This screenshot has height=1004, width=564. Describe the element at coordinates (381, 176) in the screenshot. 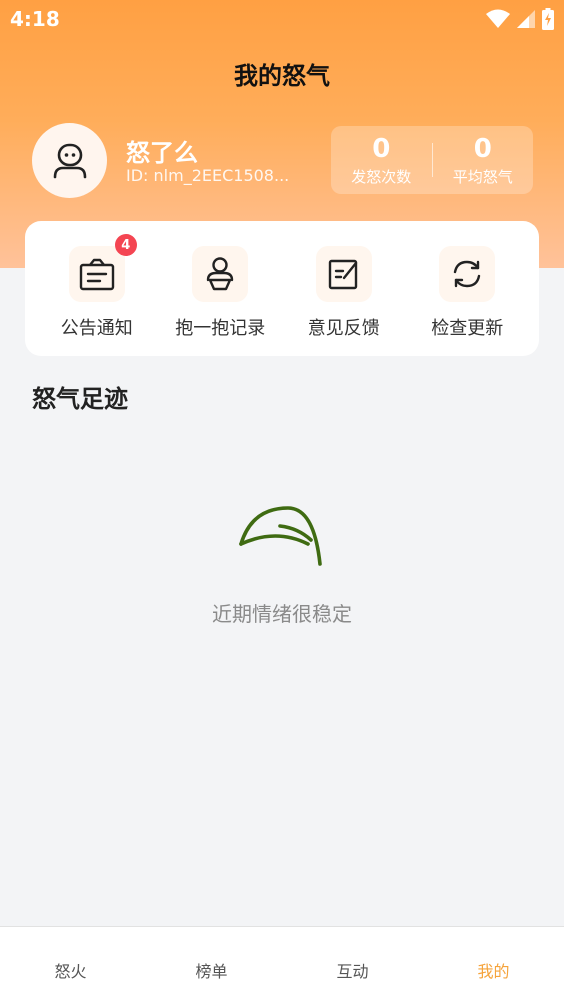

I see `stat-label: 发怒次数` at that location.